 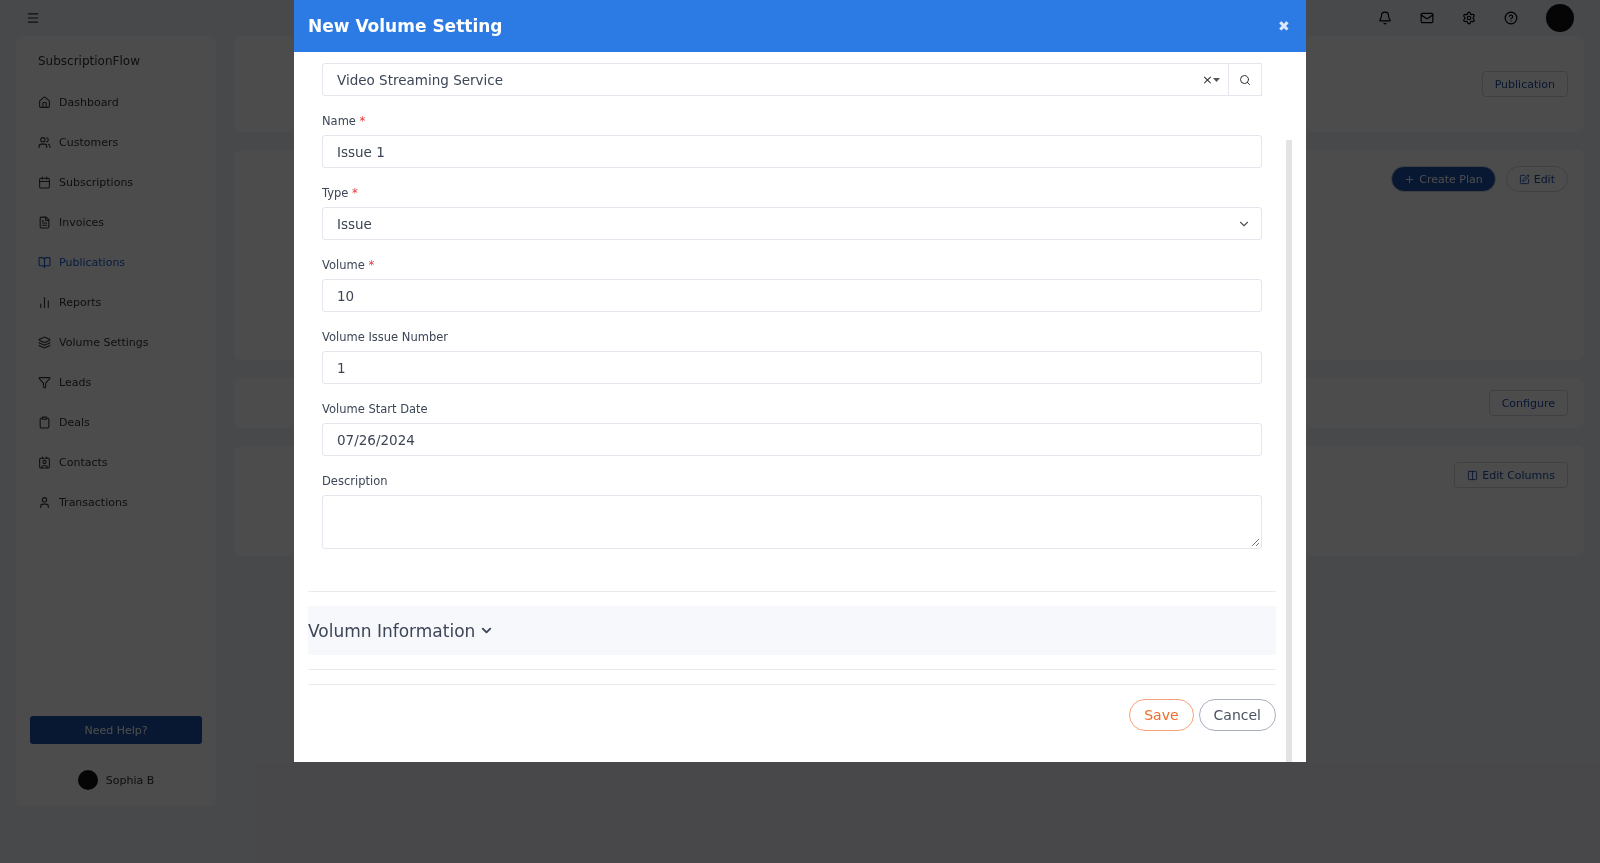 I want to click on field-label: Volume *, so click(x=349, y=265).